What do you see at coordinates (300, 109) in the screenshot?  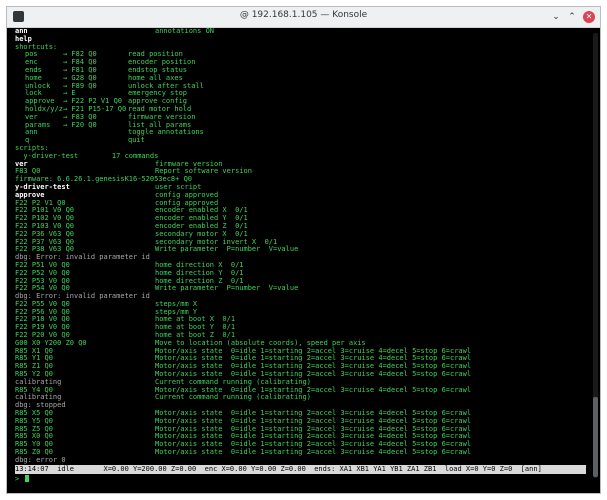 I see `terminal-line: holdx/y/z → F21 P15-17 Q0 read motor hold` at bounding box center [300, 109].